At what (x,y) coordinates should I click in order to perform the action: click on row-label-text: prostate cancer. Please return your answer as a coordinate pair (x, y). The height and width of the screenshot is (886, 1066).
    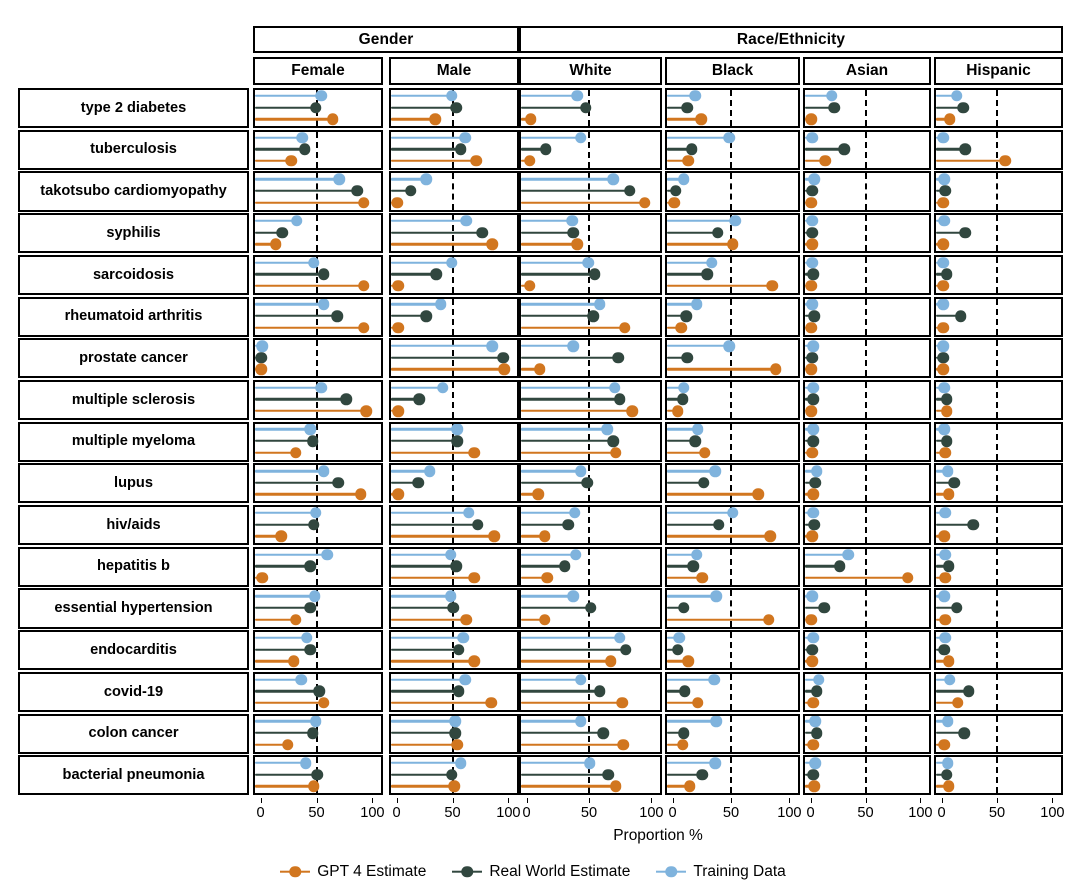
    Looking at the image, I should click on (133, 357).